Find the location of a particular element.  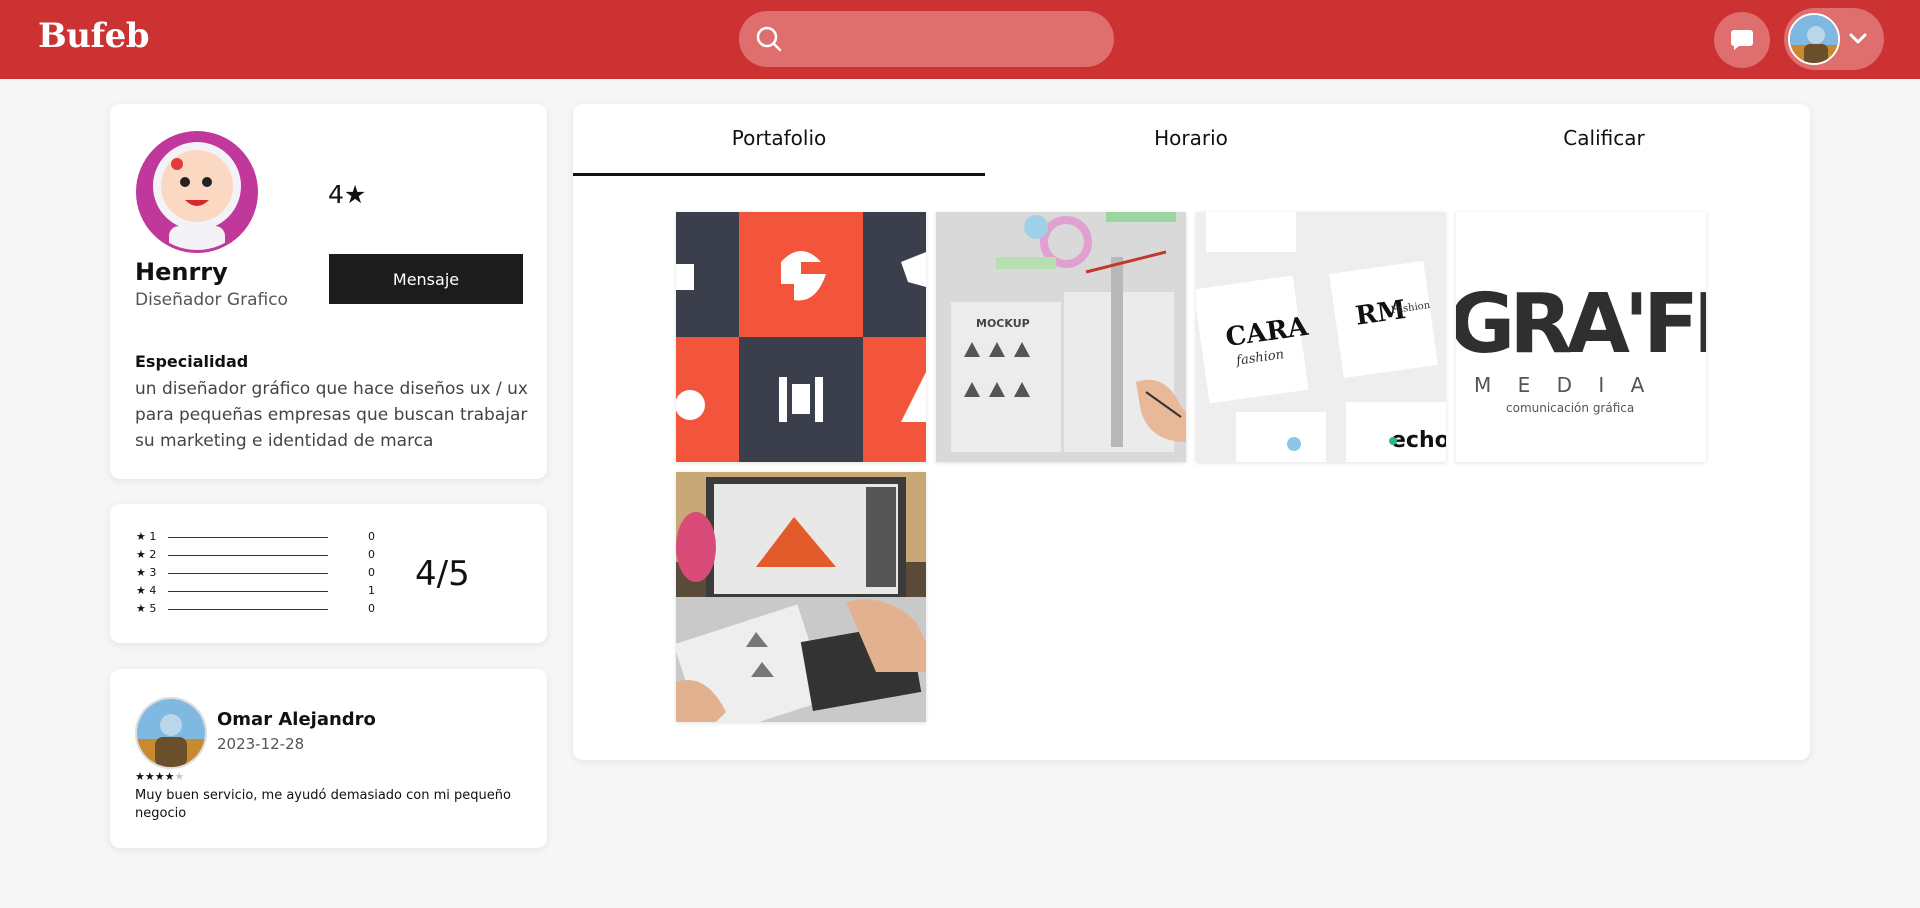

portfolio-image-logo-grid is located at coordinates (801, 337).